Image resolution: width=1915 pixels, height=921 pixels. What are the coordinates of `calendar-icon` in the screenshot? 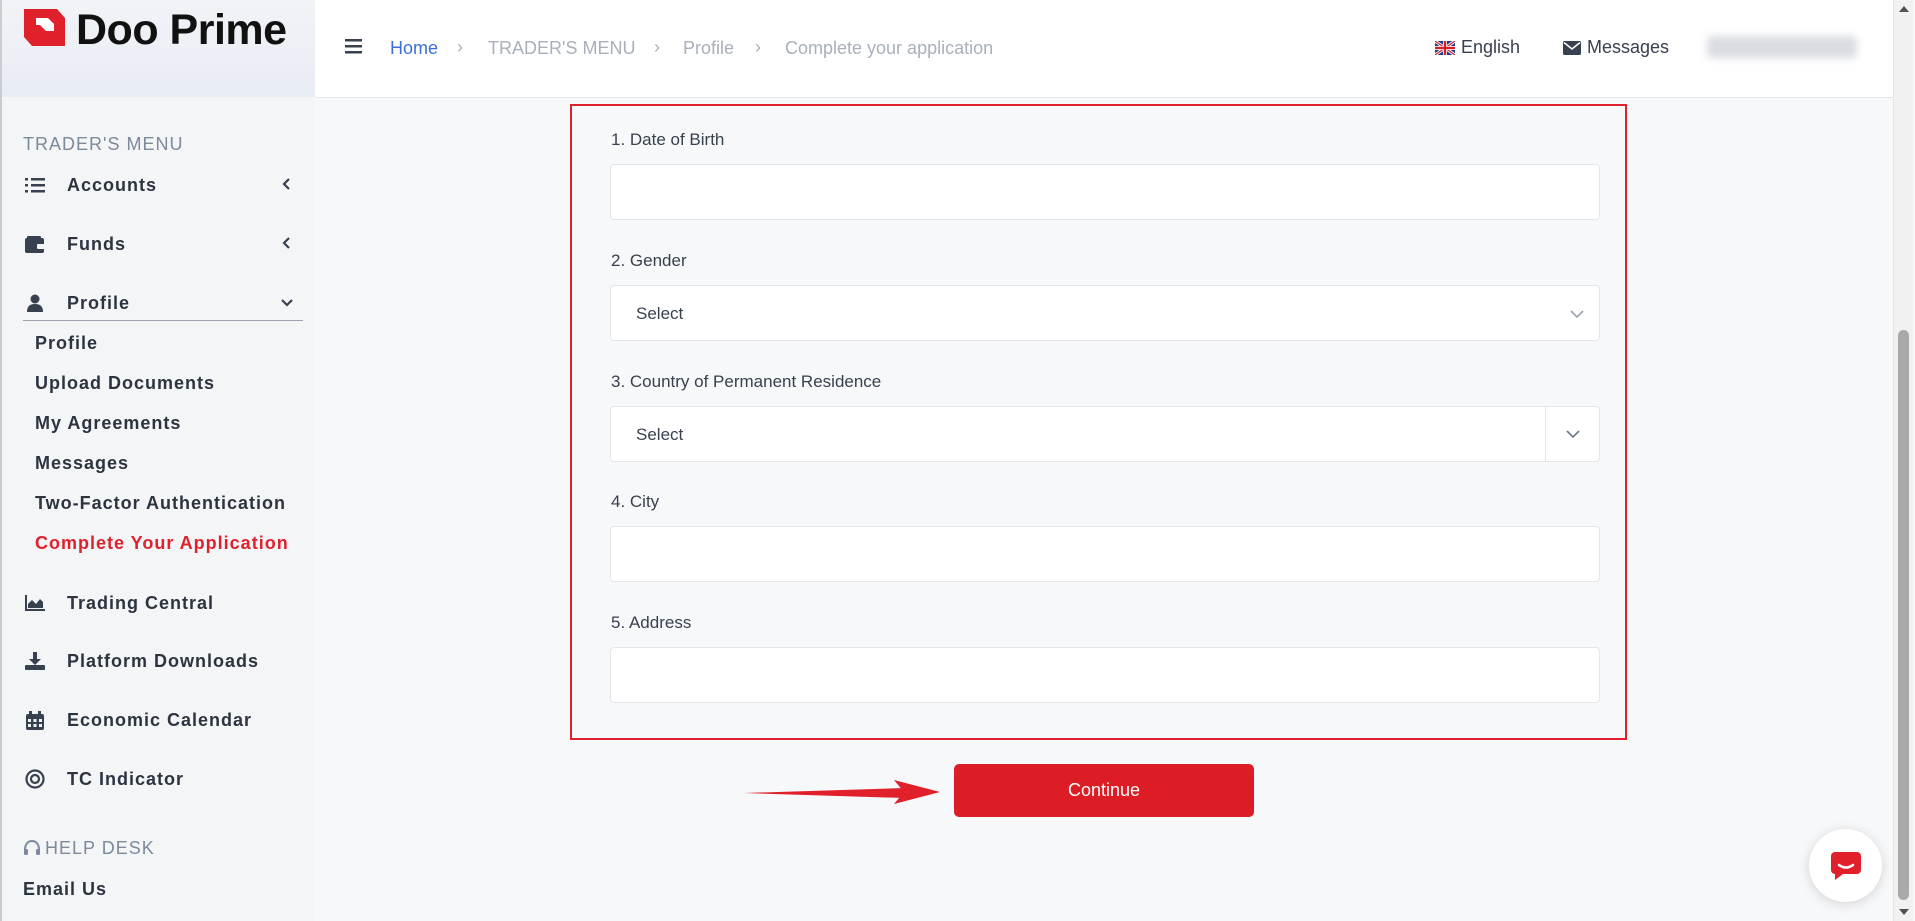 It's located at (35, 720).